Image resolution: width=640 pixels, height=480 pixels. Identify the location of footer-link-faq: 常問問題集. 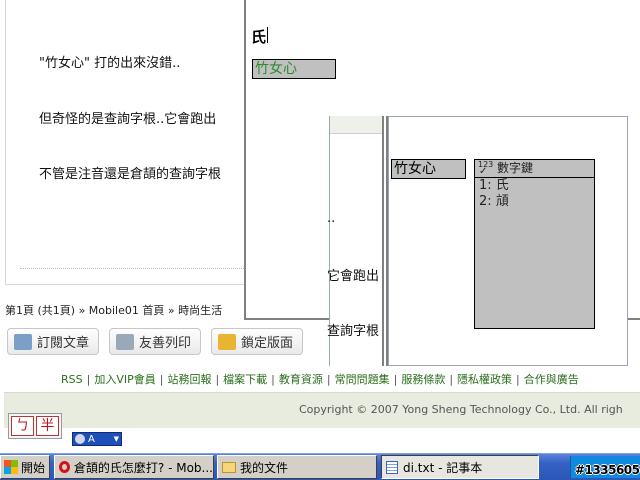
(362, 379).